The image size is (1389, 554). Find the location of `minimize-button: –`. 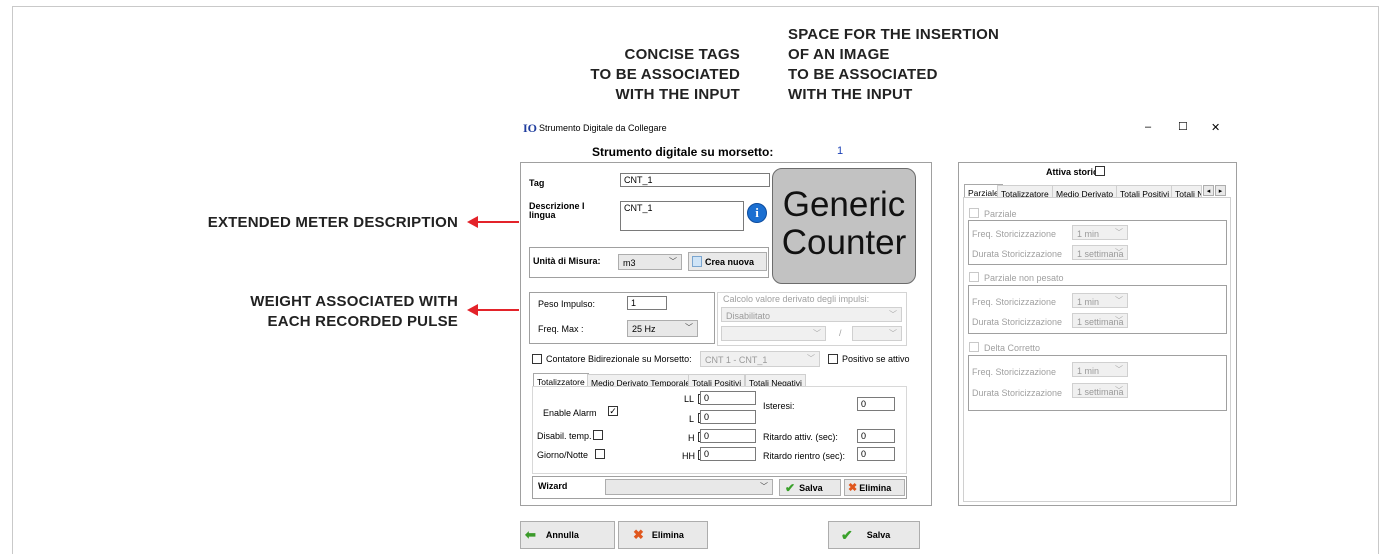

minimize-button: – is located at coordinates (1148, 127).